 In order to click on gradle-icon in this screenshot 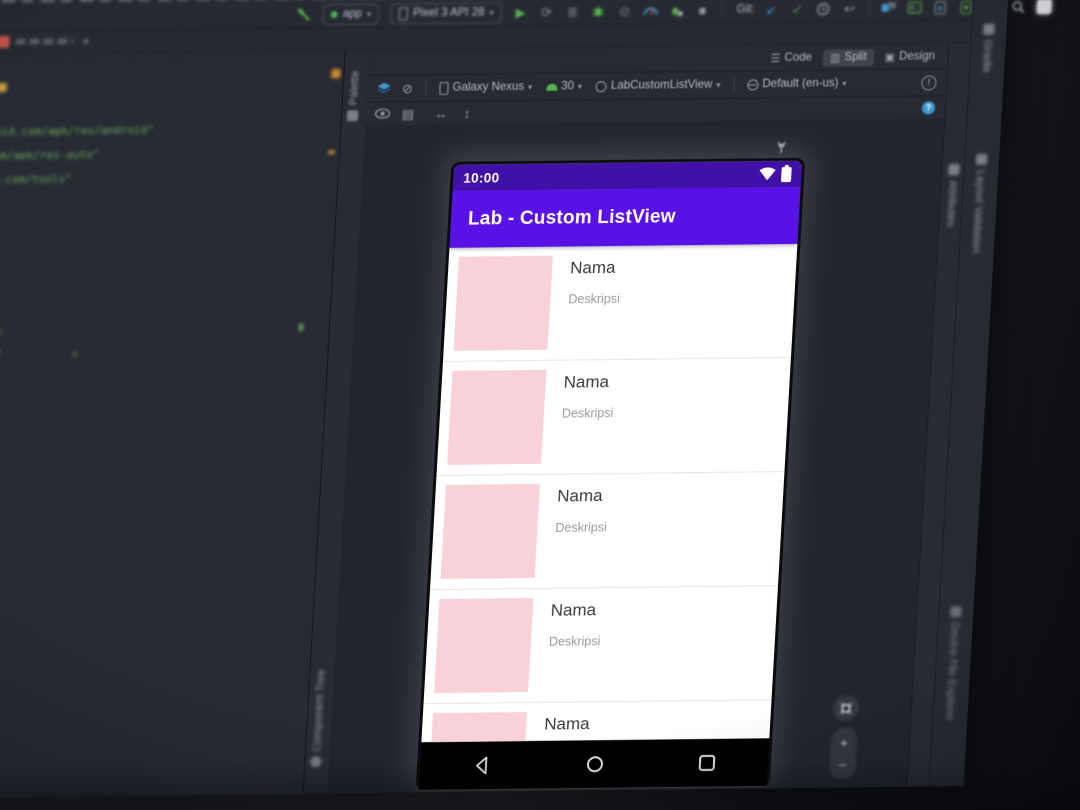, I will do `click(988, 29)`.